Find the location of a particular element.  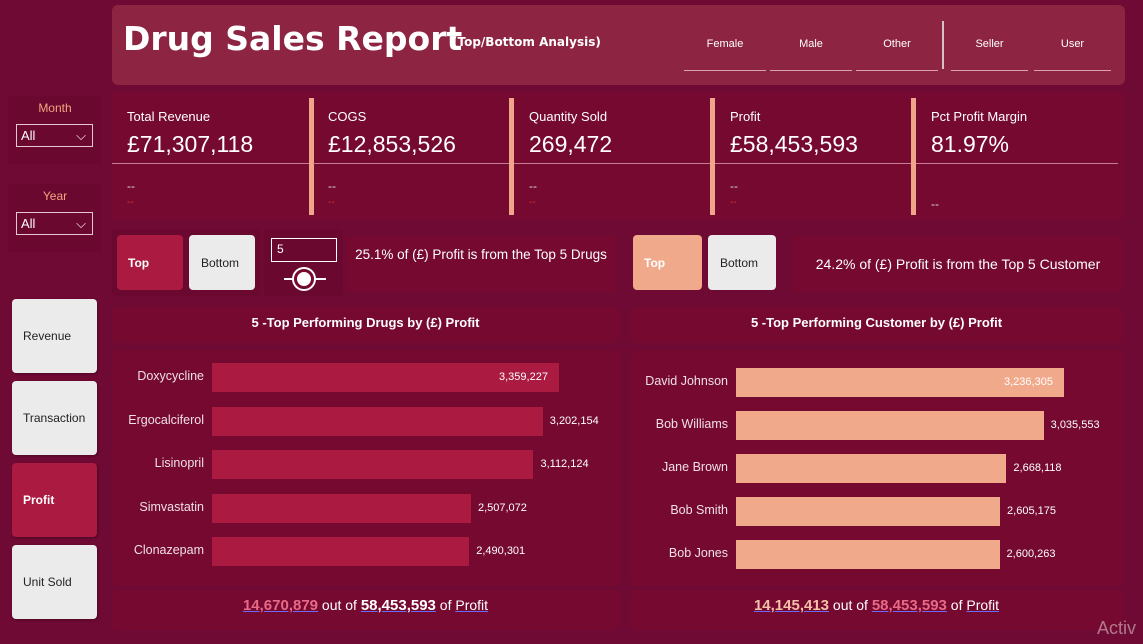

slicer-female: Female is located at coordinates (725, 53).